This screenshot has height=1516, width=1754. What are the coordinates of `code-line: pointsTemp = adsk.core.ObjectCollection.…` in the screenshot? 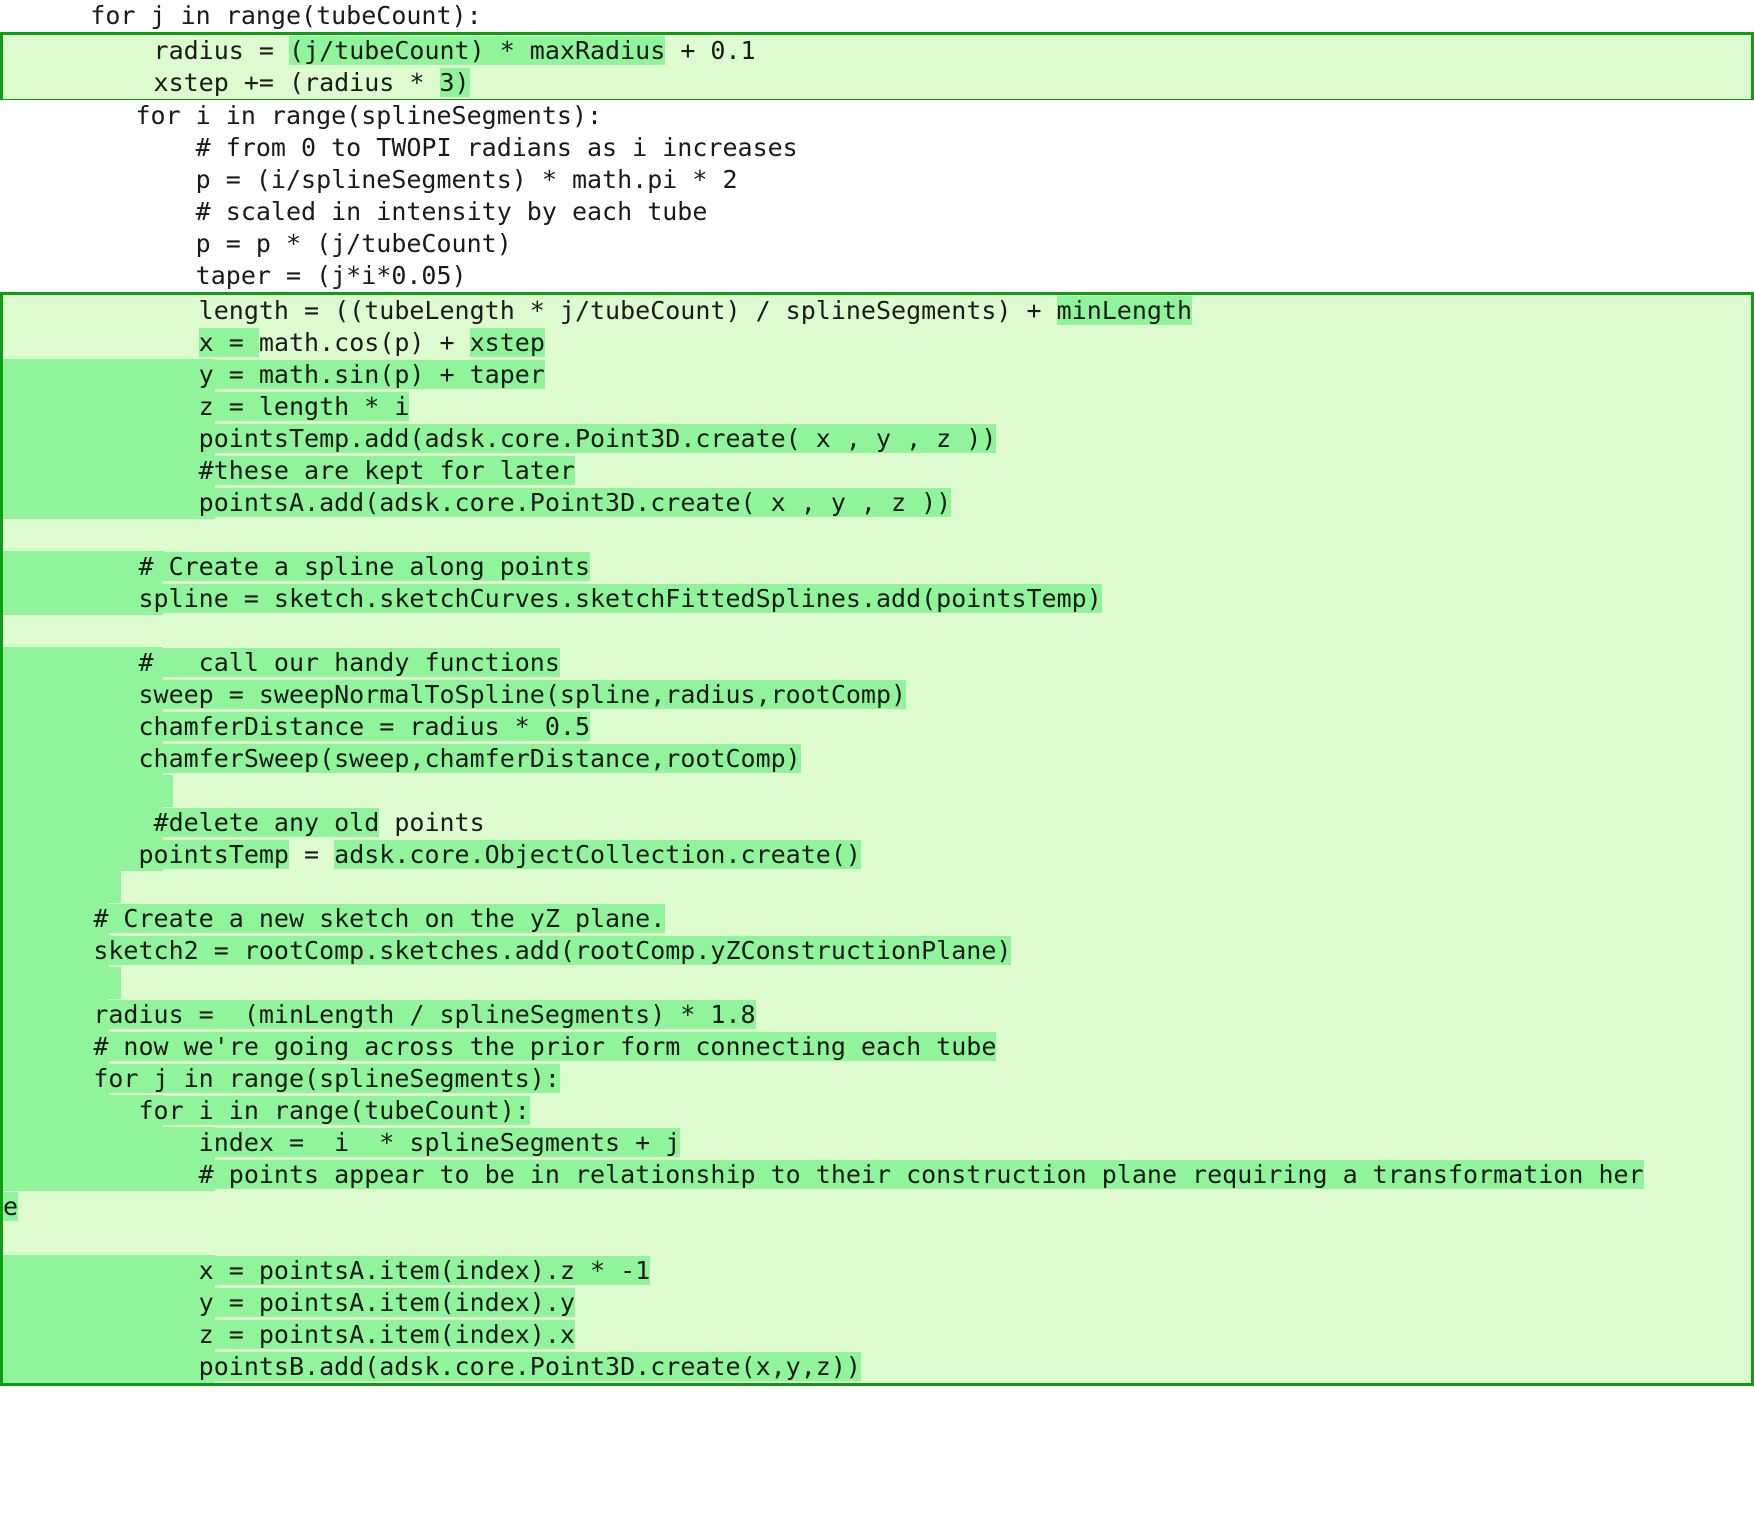 It's located at (877, 855).